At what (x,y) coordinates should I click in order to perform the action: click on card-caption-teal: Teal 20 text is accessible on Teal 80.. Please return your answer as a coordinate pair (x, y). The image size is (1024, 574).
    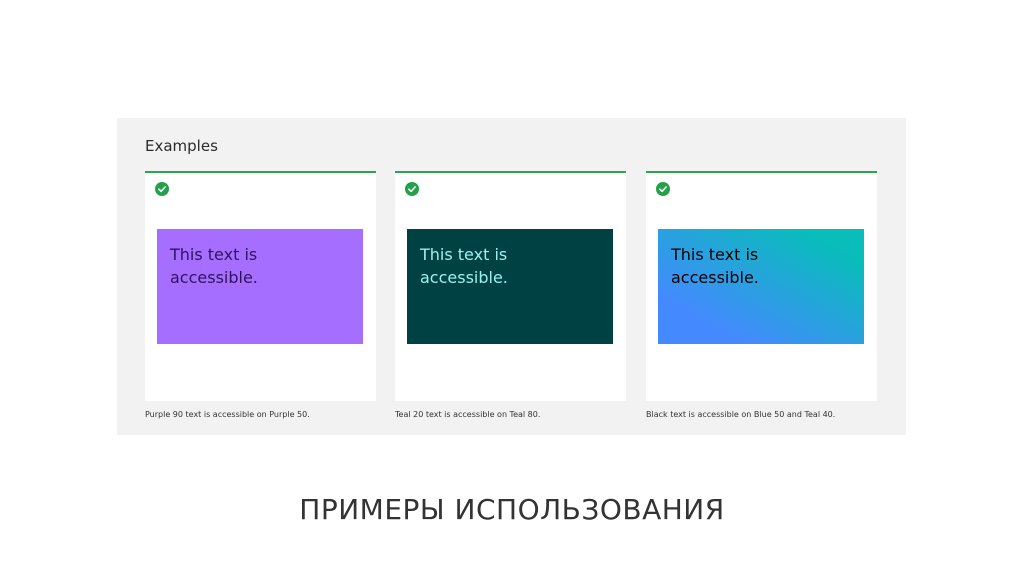
    Looking at the image, I should click on (468, 414).